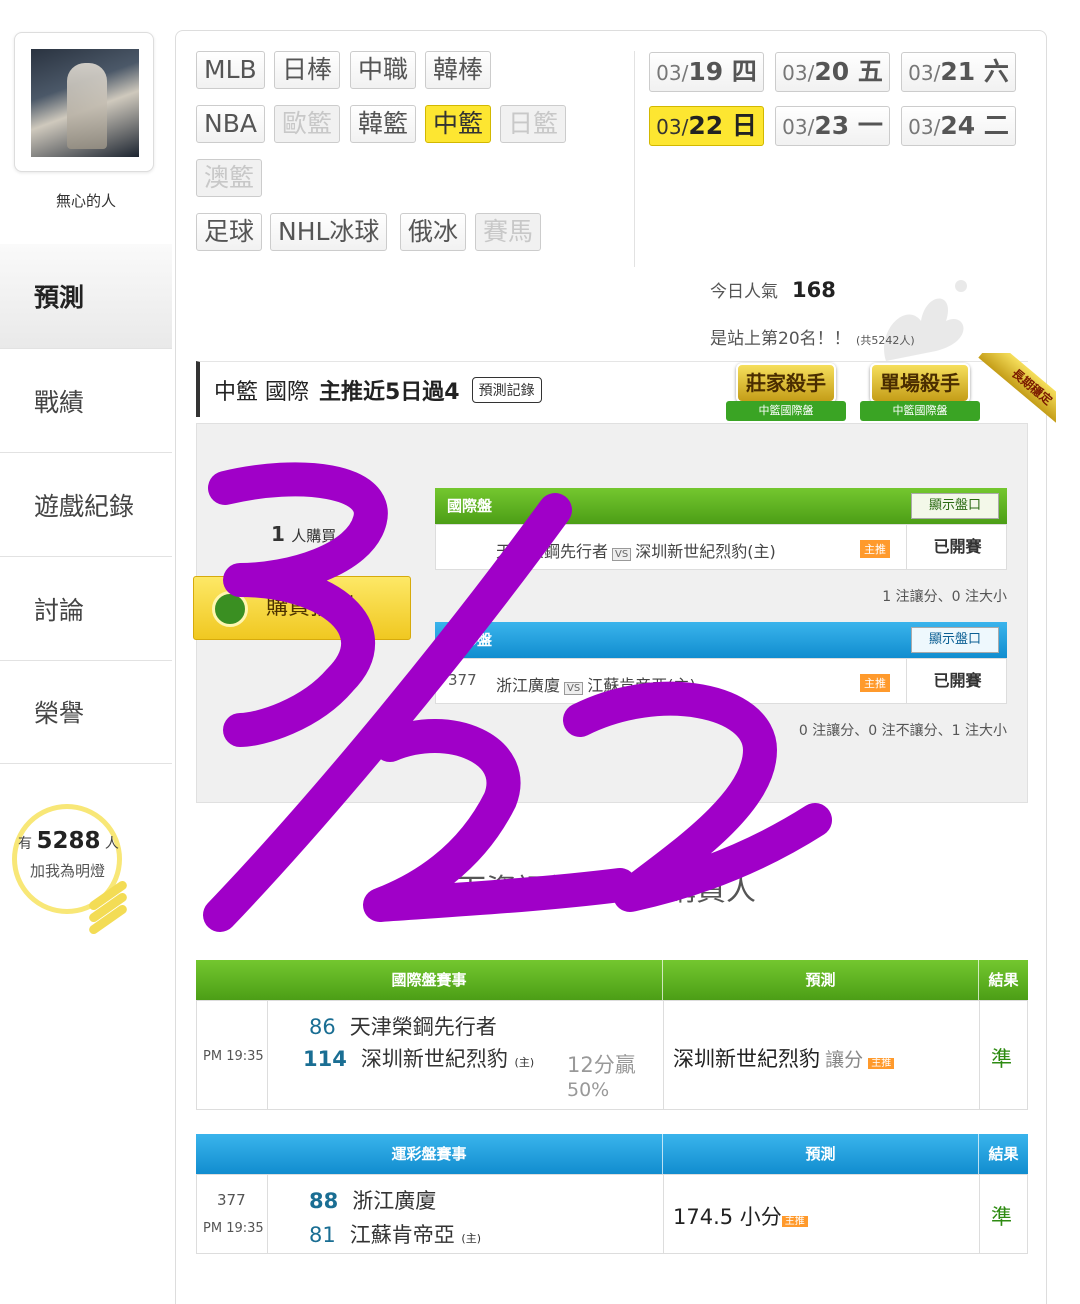 The image size is (1080, 1304). I want to click on sport-soccer: 足球, so click(229, 232).